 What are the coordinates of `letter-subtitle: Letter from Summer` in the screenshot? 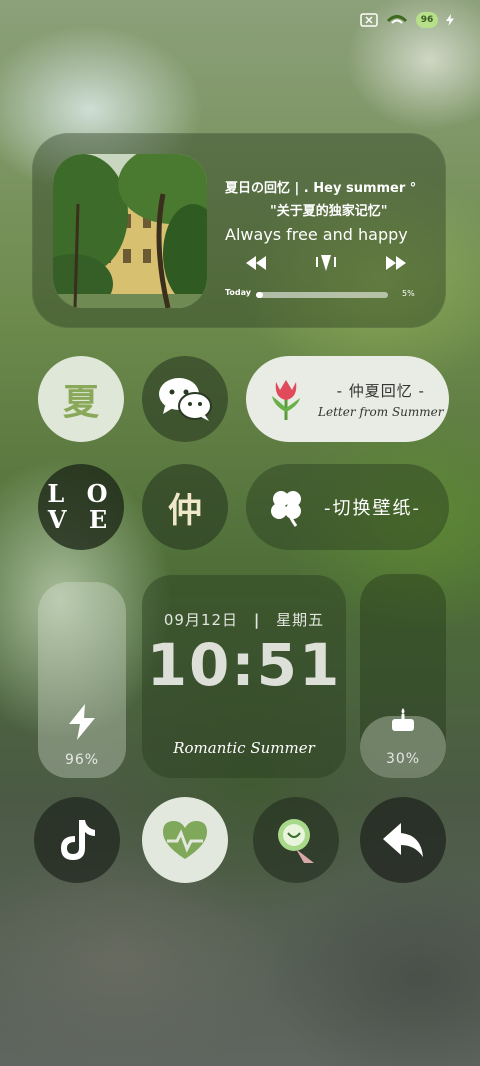 It's located at (381, 411).